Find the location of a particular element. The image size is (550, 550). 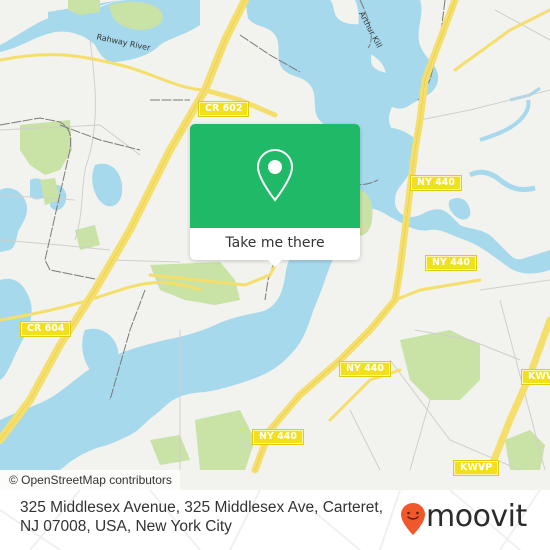

location-pin-icon is located at coordinates (275, 175).